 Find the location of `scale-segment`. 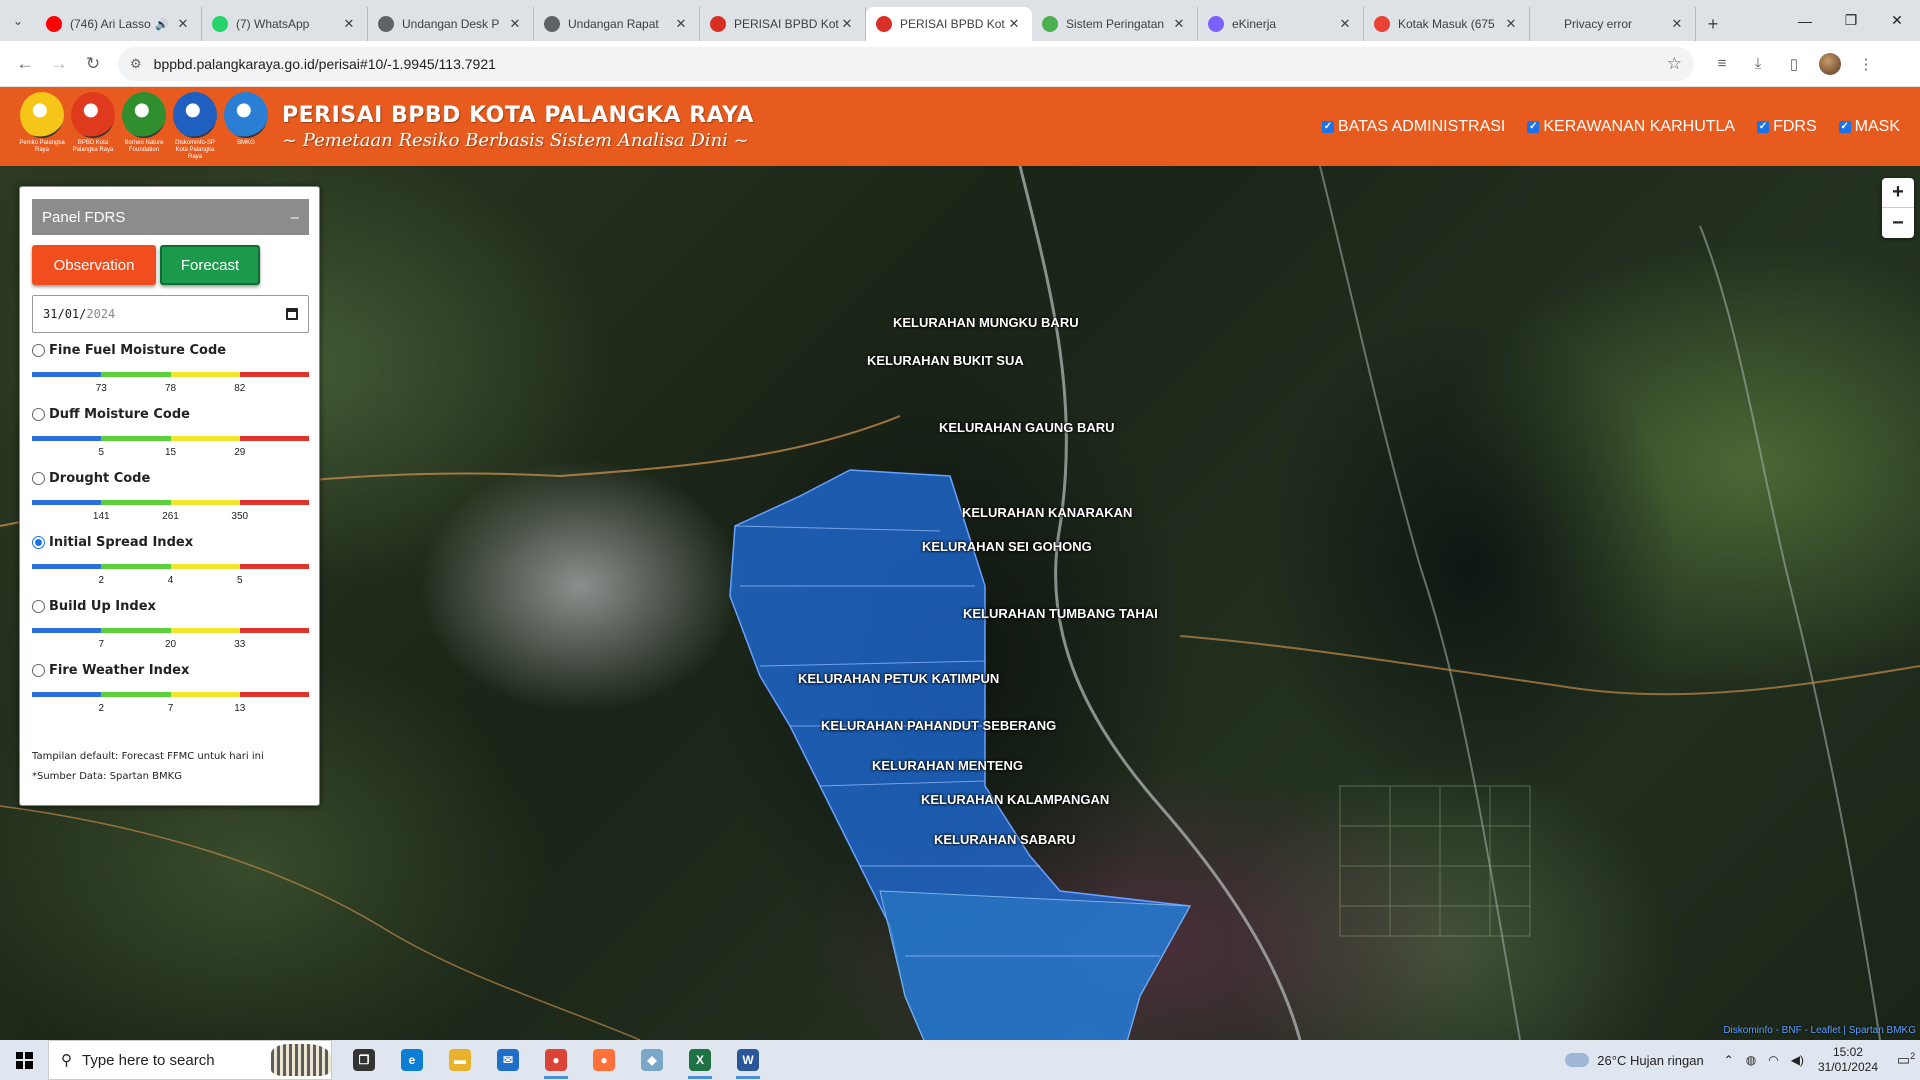

scale-segment is located at coordinates (205, 438).